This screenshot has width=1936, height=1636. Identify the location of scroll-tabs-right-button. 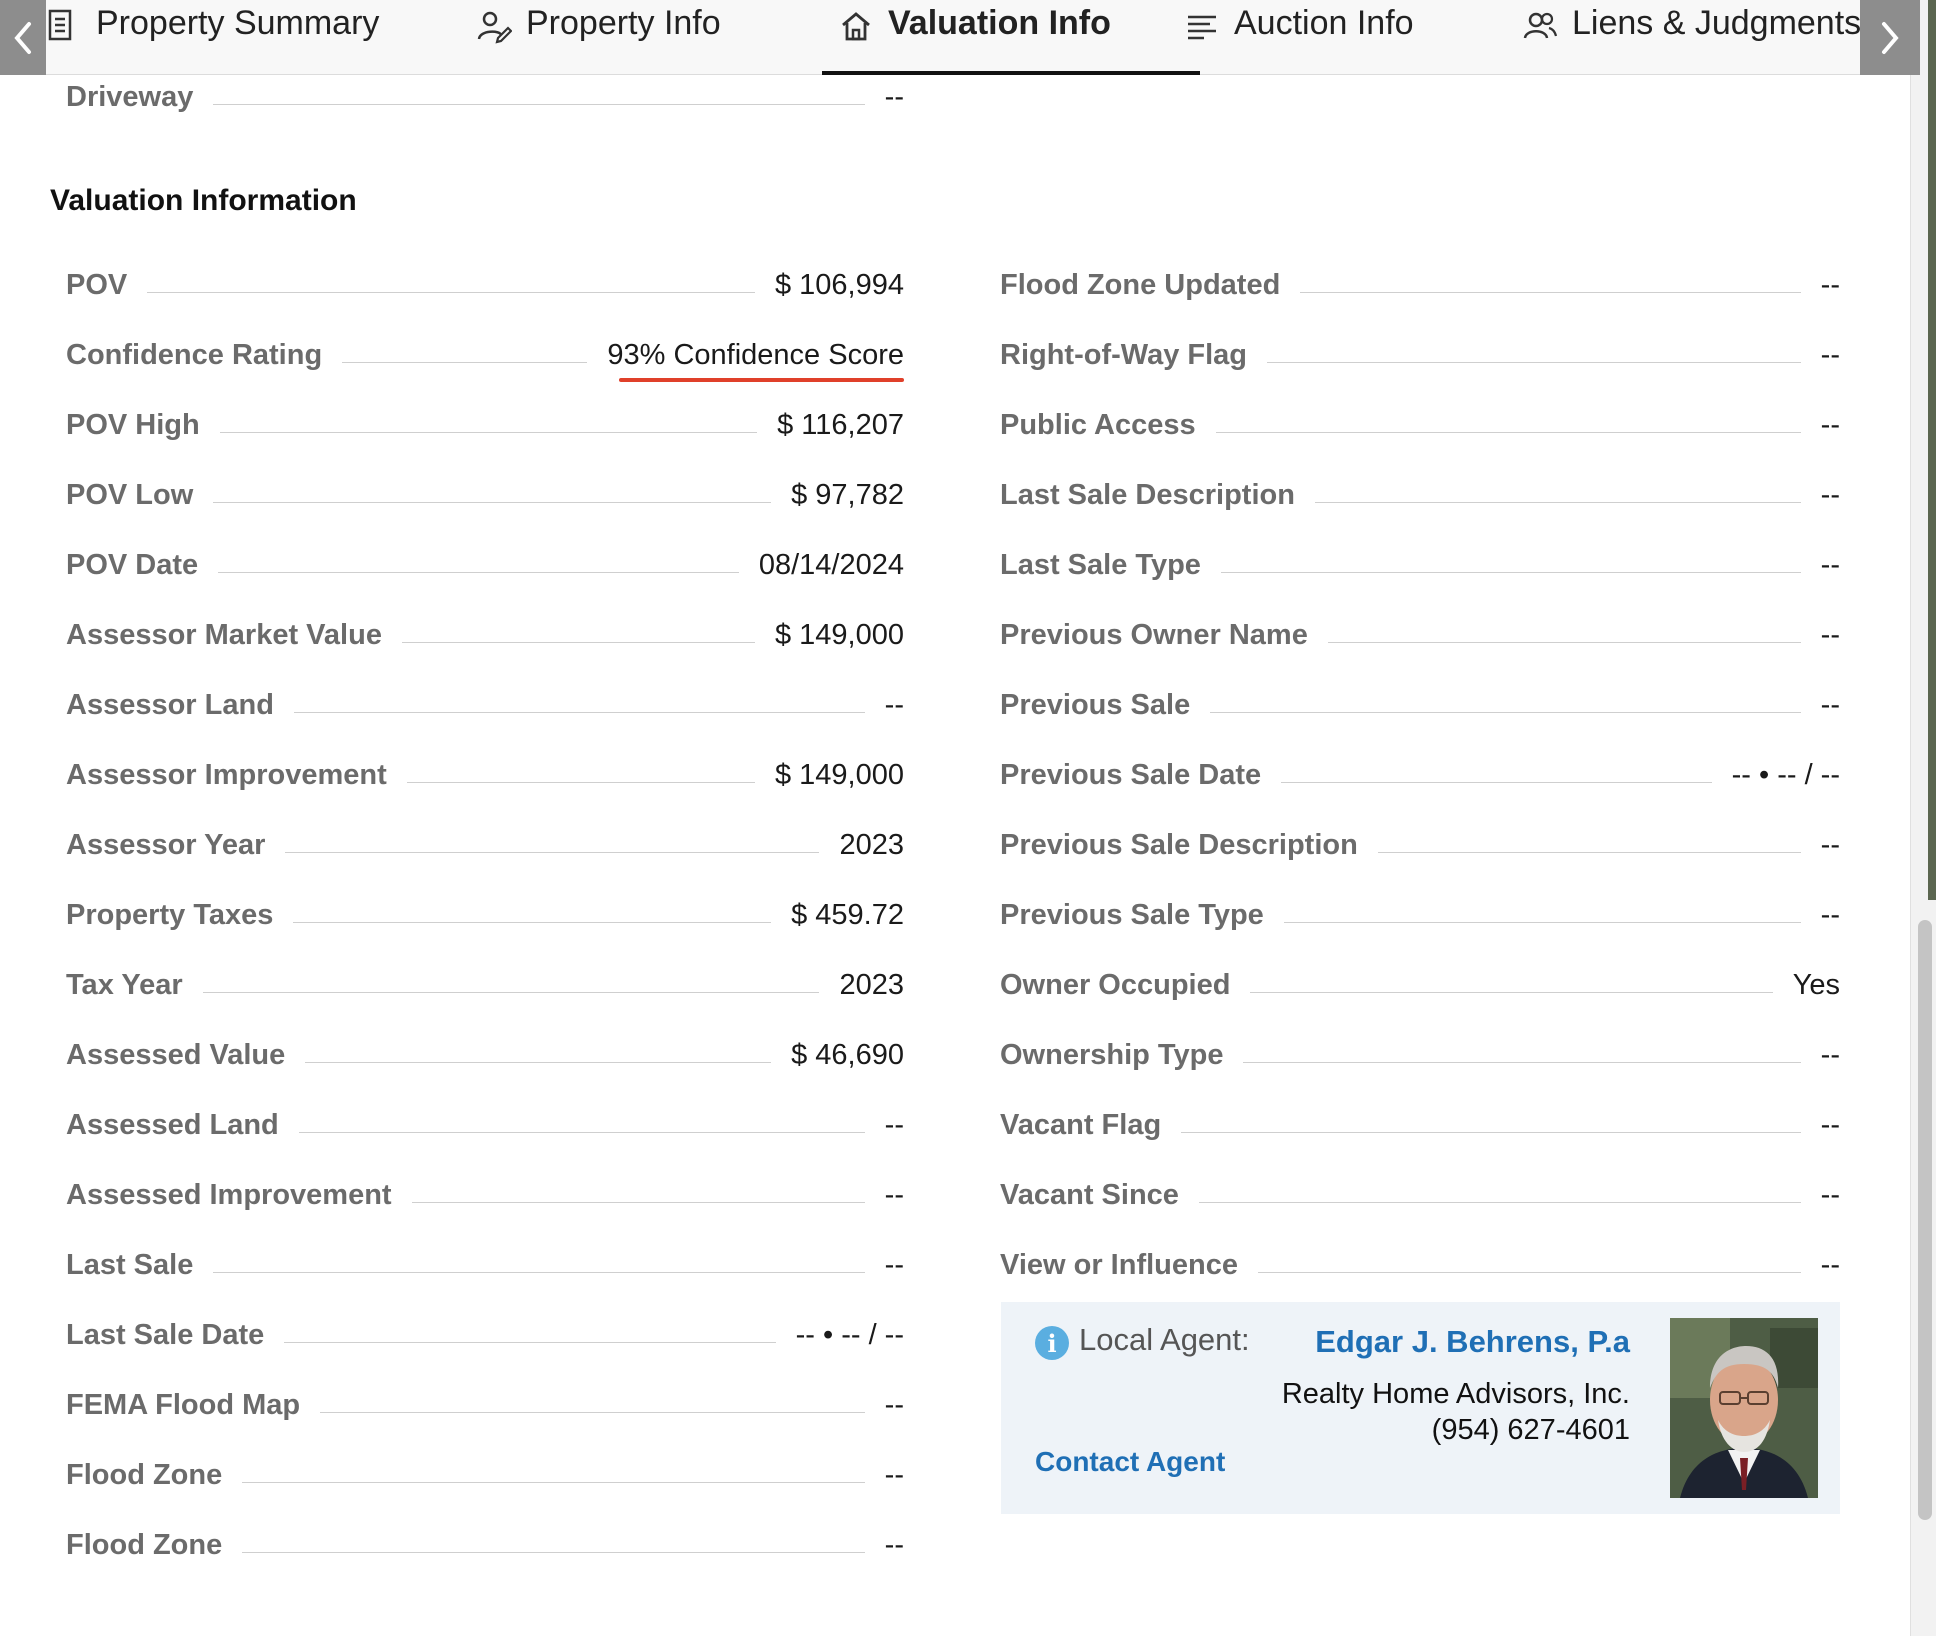
(1890, 37).